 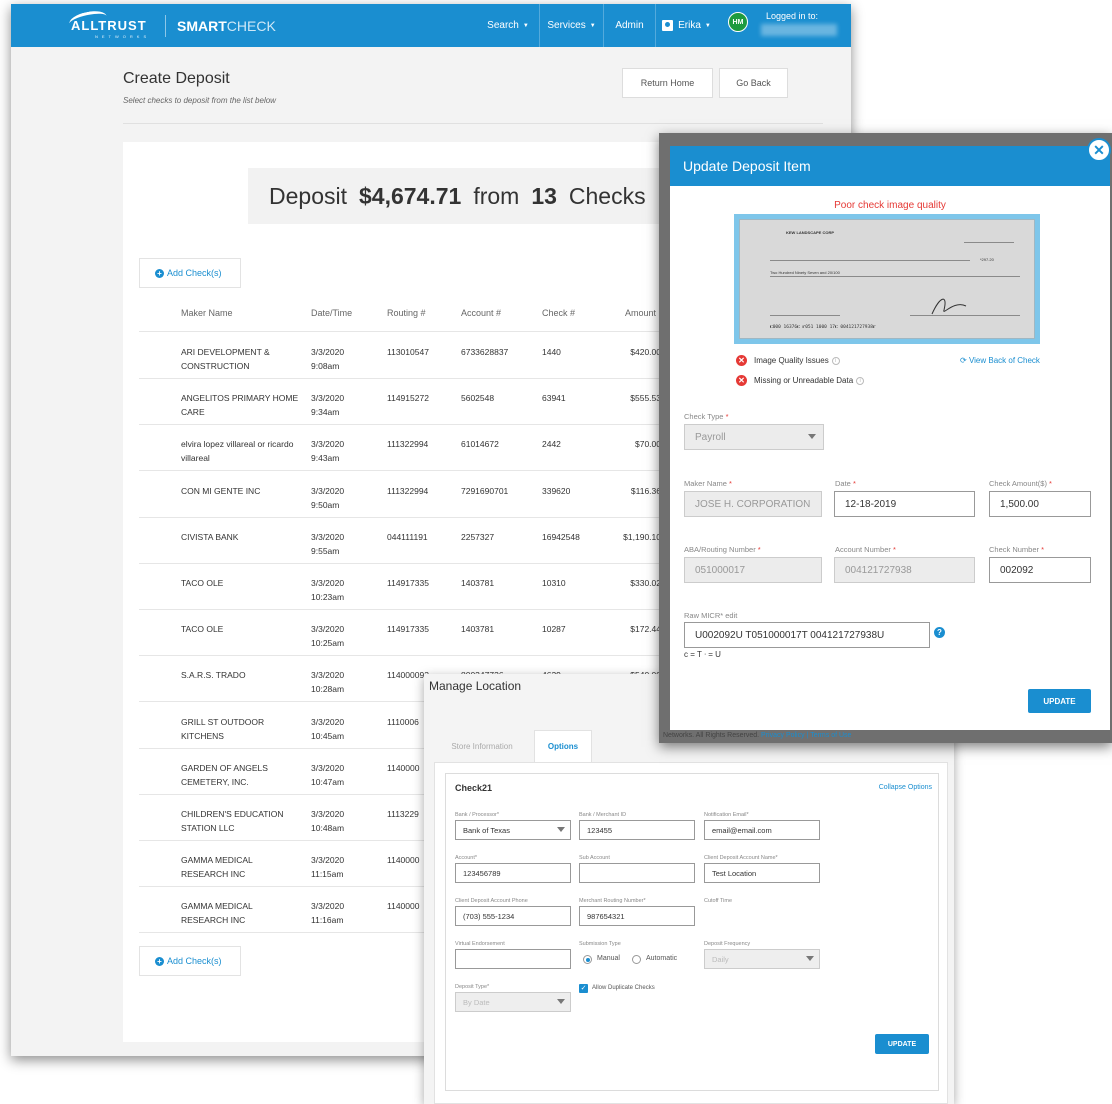 What do you see at coordinates (217, 867) in the screenshot?
I see `maker-name-cell: GAMMA MEDICAL RESEARCH INC` at bounding box center [217, 867].